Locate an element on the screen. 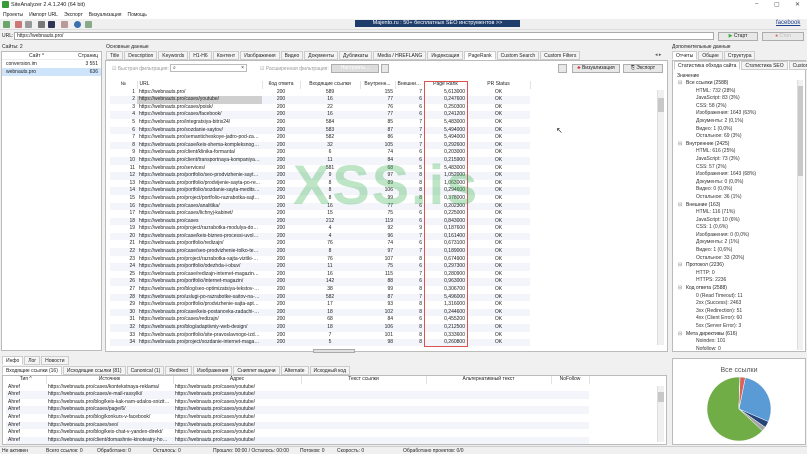 The height and width of the screenshot is (454, 807). column-header: Адрес is located at coordinates (237, 380).